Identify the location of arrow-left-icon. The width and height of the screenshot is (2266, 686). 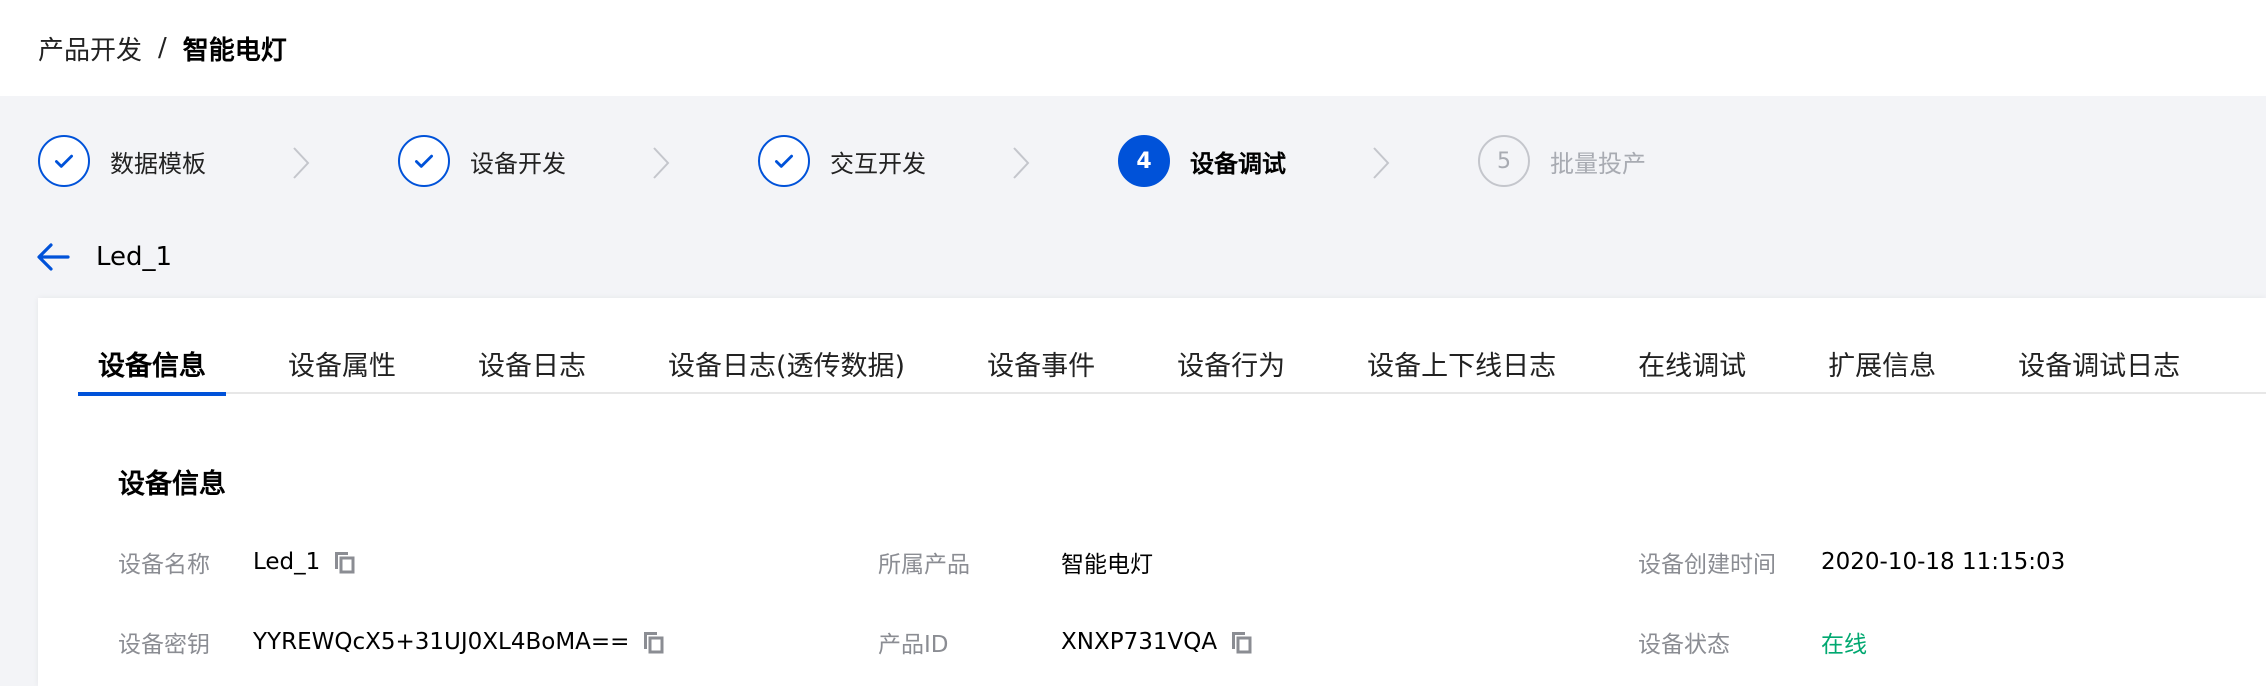
(53, 257).